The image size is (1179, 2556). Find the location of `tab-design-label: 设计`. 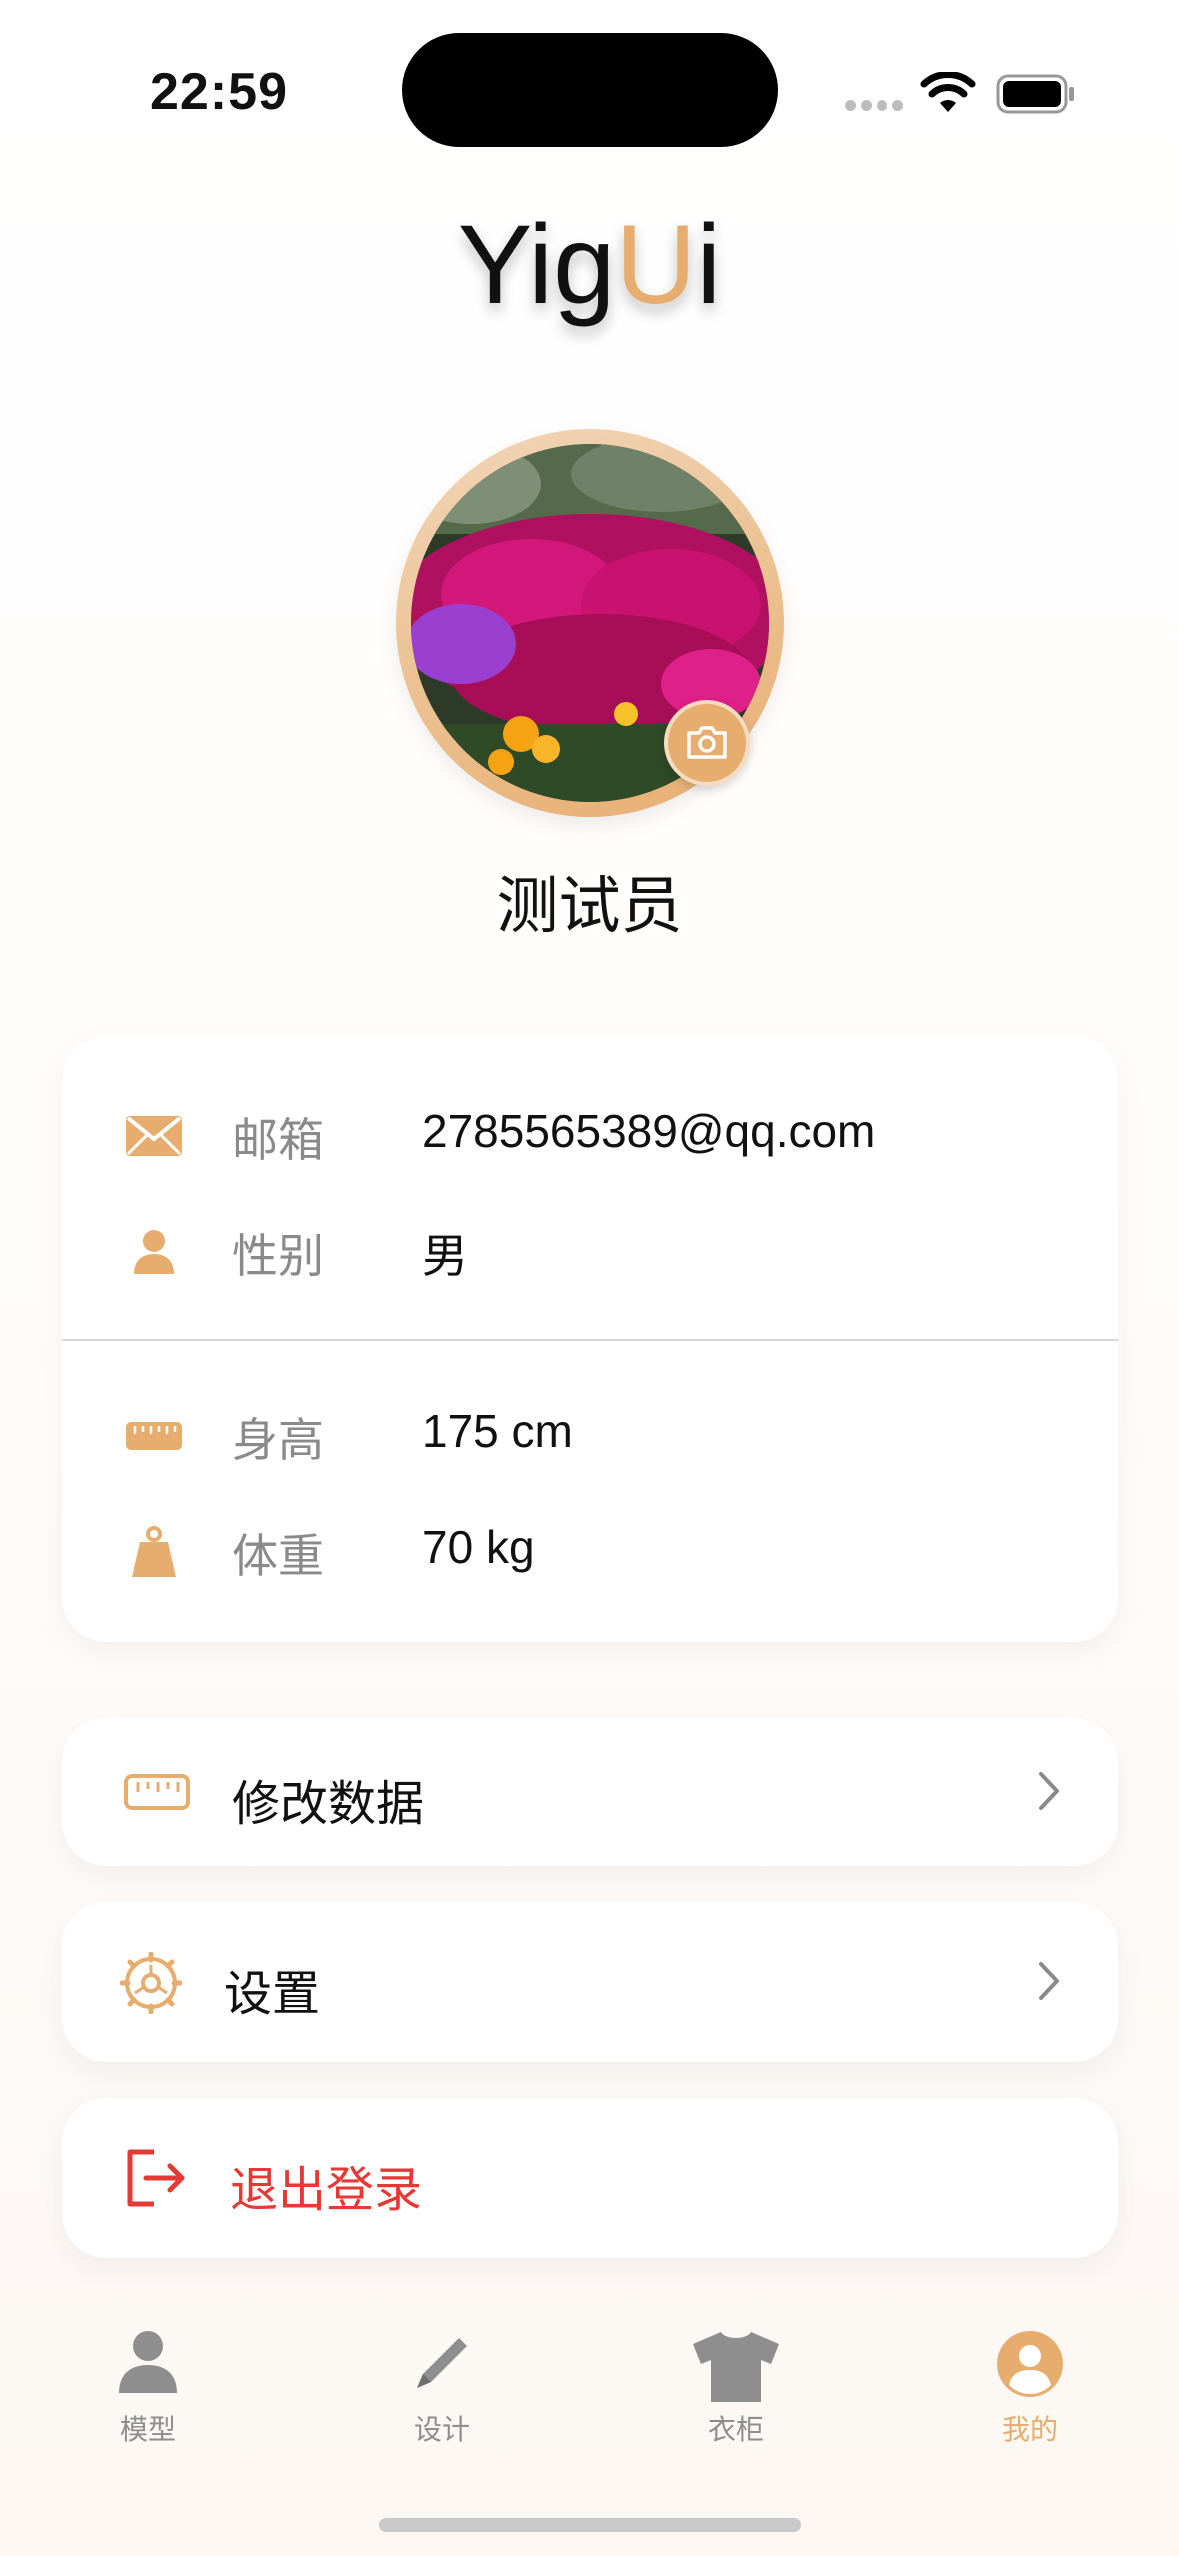

tab-design-label: 设计 is located at coordinates (441, 2429).